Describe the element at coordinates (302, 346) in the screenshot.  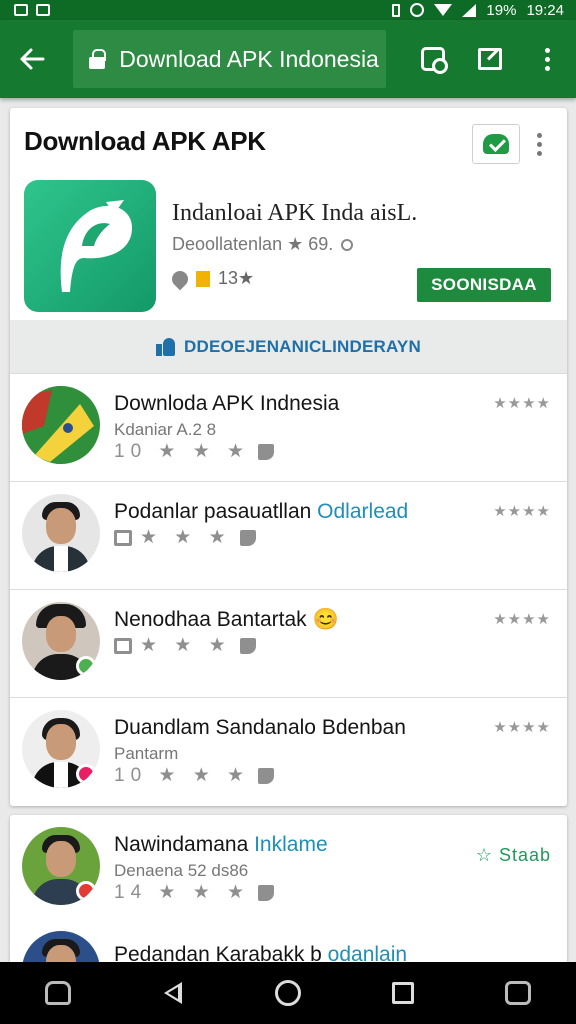
I see `banner-text: DDEOEJENANICLINDERAYN` at that location.